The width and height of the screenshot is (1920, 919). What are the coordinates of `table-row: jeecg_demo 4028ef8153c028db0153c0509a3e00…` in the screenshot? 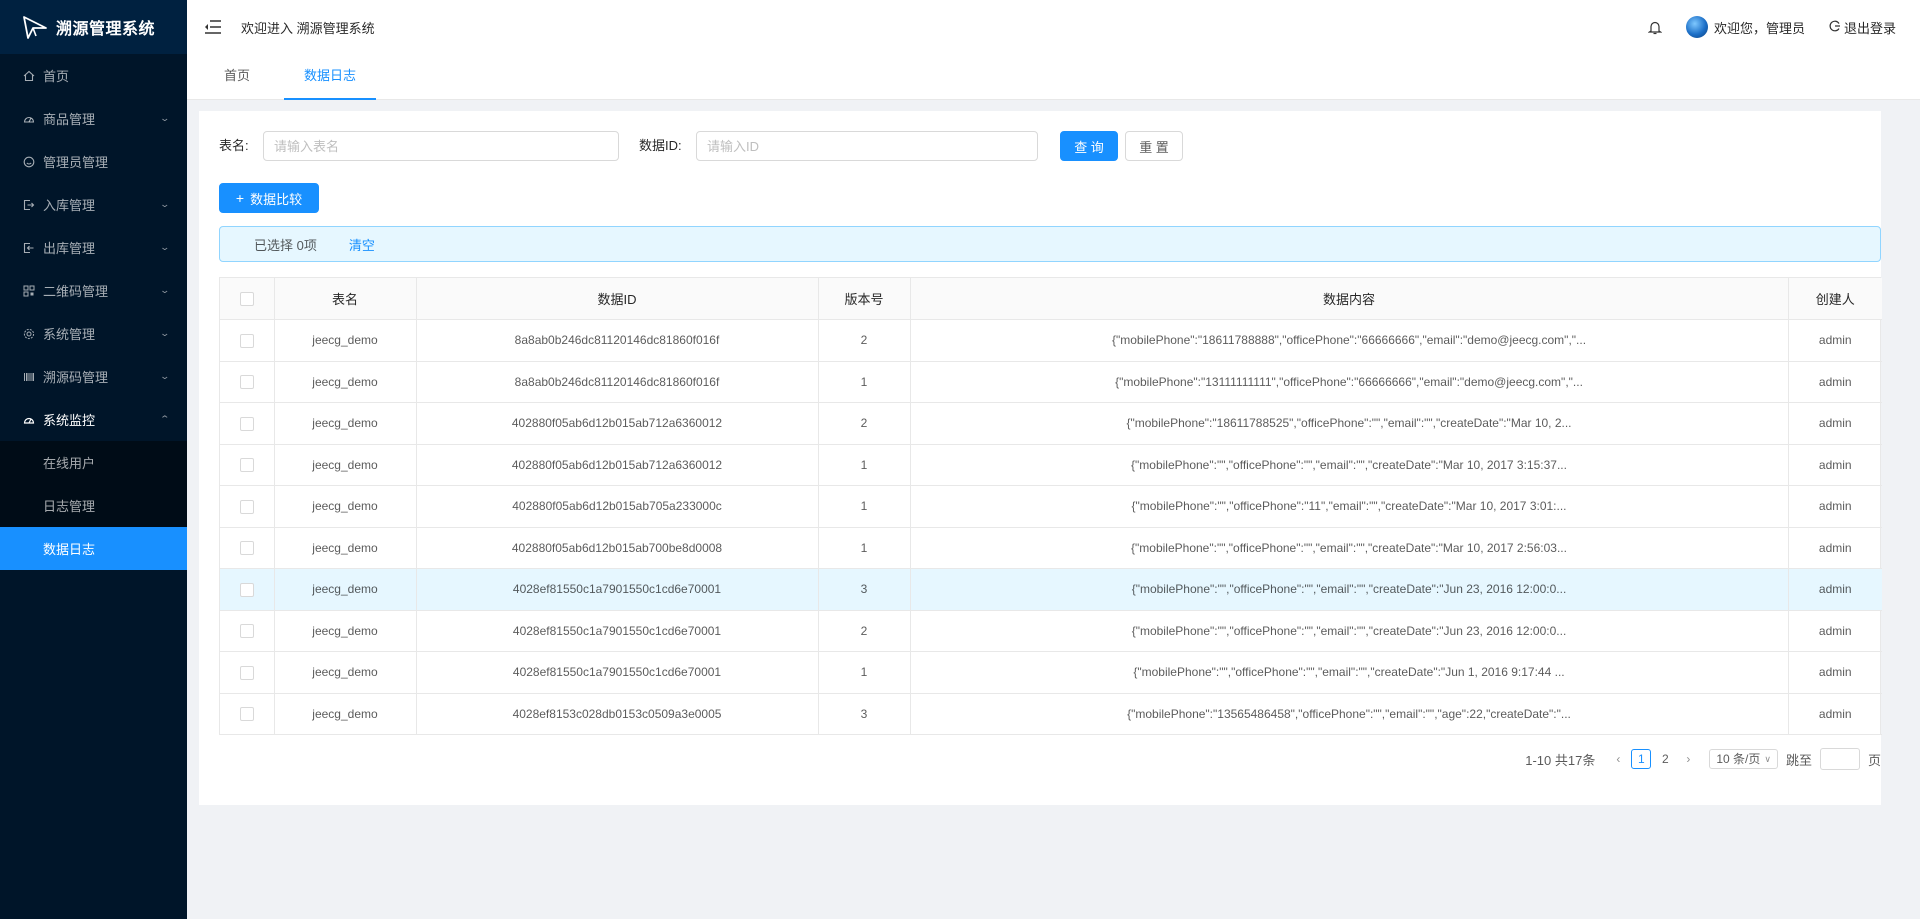 It's located at (1051, 714).